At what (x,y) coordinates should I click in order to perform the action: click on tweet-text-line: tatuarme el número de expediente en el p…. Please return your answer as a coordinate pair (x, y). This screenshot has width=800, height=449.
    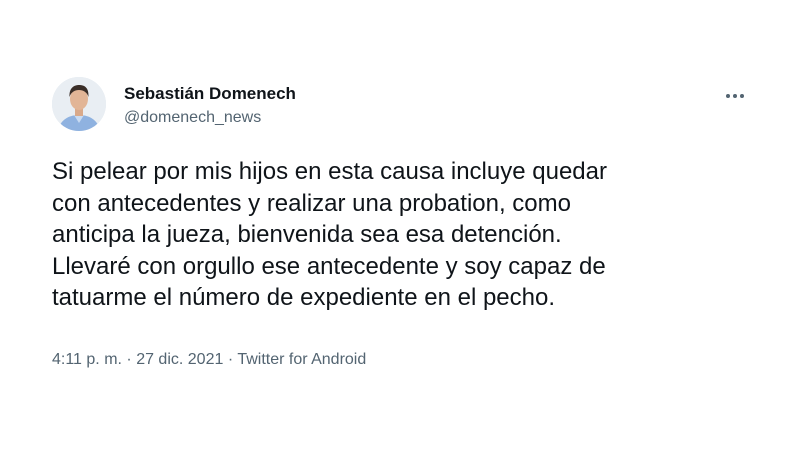
    Looking at the image, I should click on (304, 297).